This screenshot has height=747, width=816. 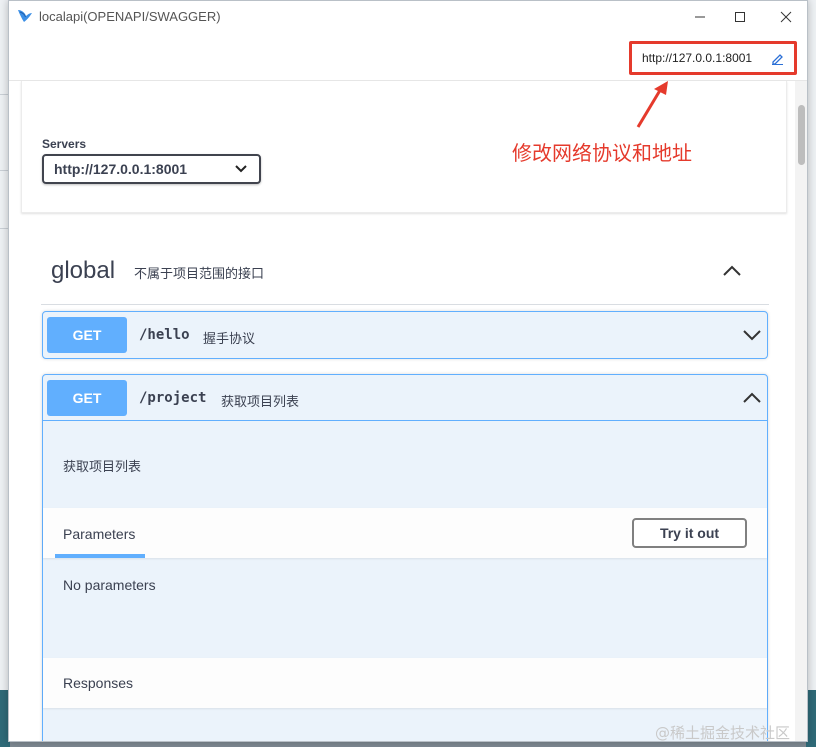 What do you see at coordinates (777, 58) in the screenshot?
I see `pencil-icon` at bounding box center [777, 58].